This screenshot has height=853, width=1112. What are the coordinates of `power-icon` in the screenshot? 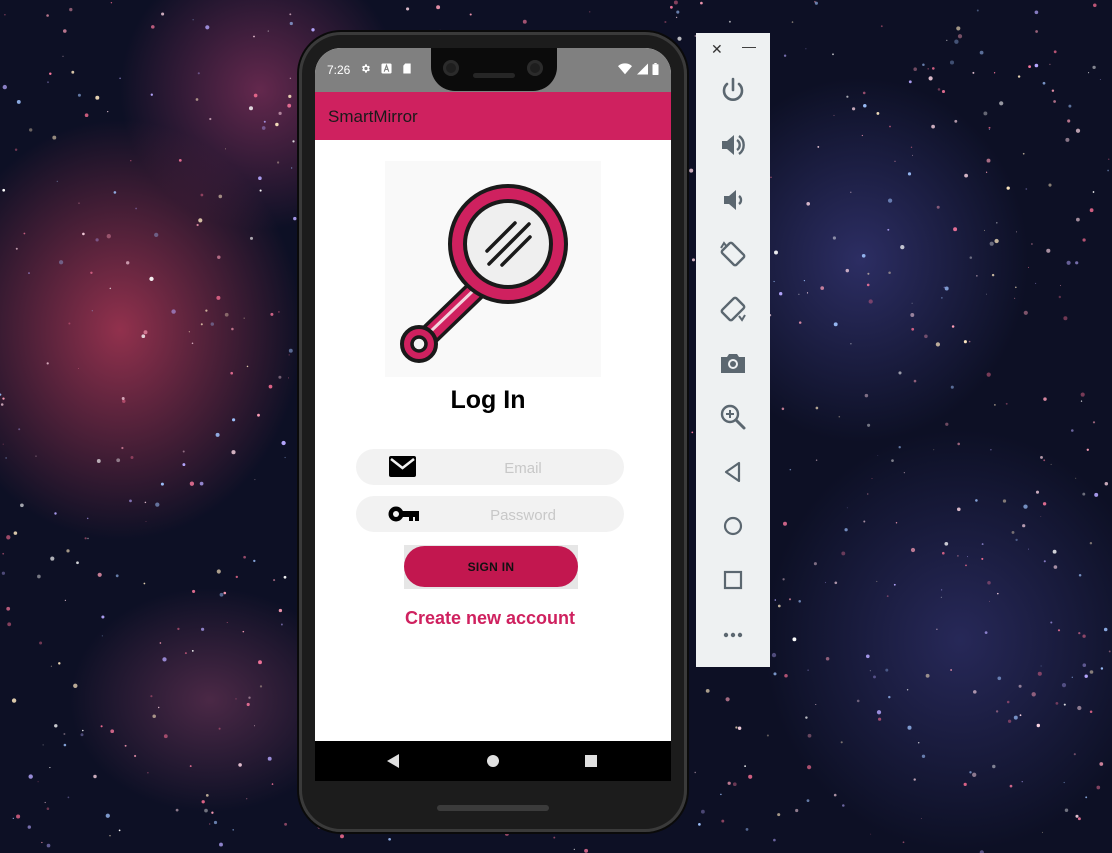 It's located at (733, 91).